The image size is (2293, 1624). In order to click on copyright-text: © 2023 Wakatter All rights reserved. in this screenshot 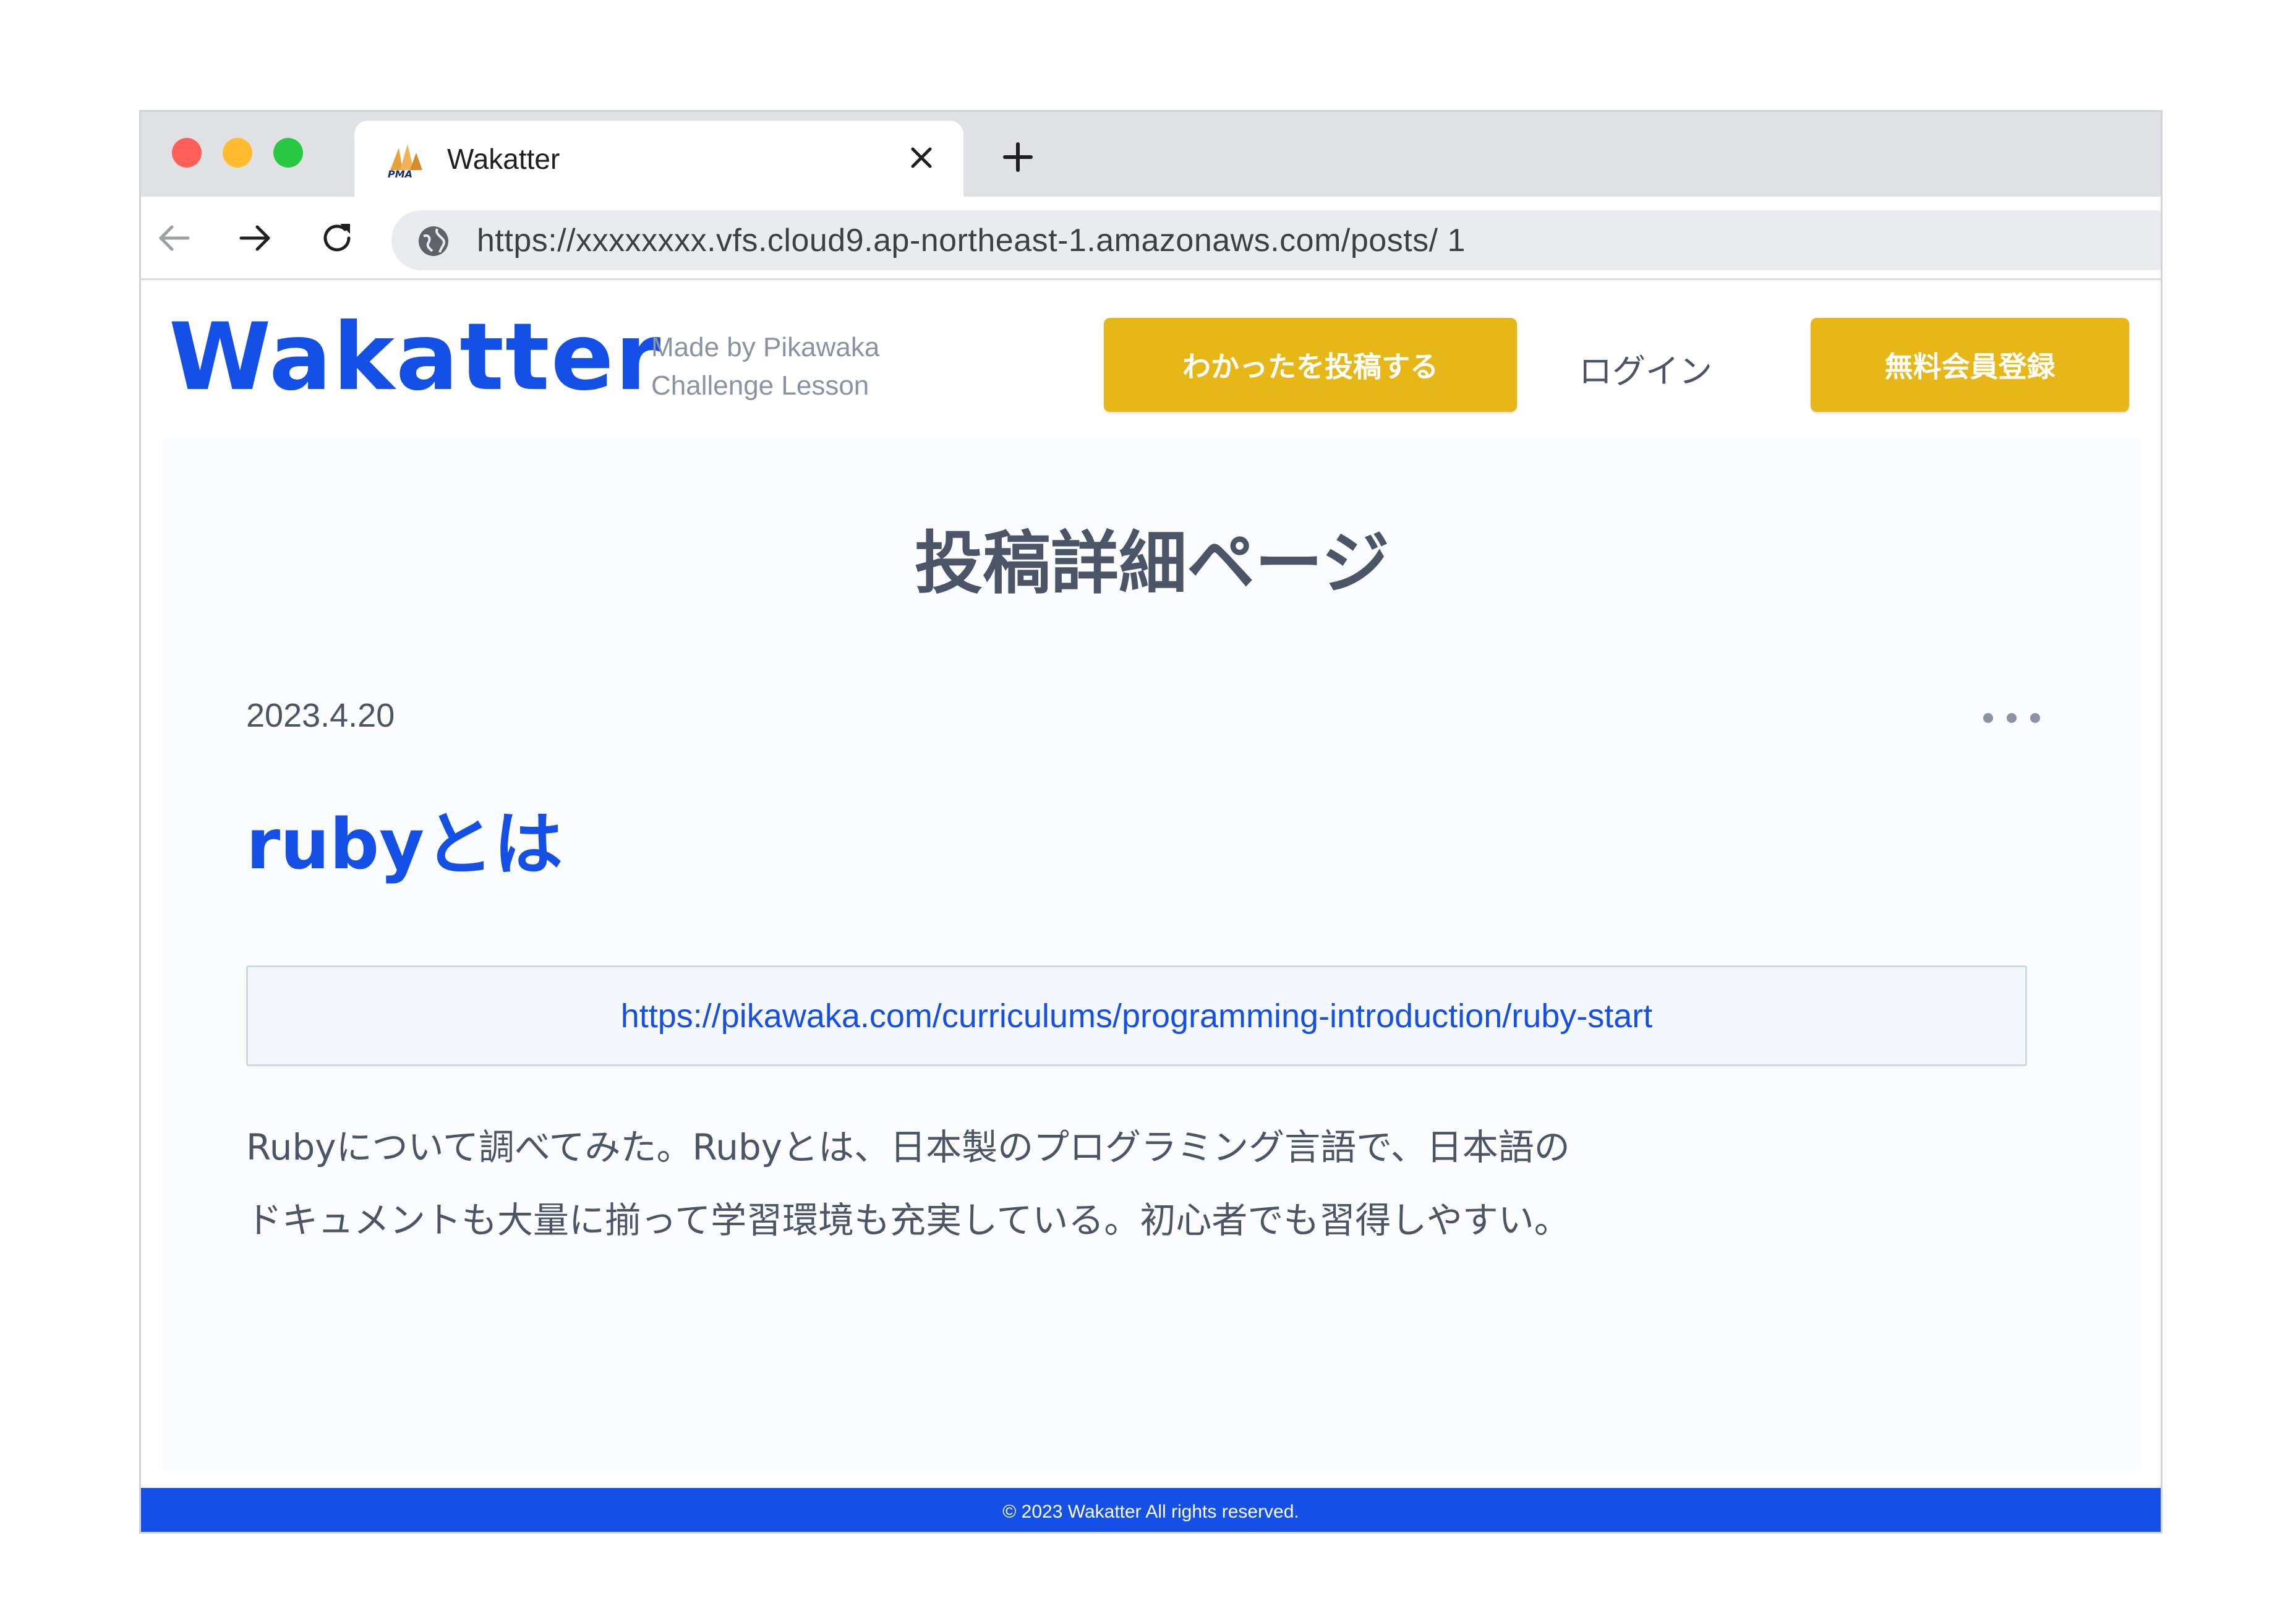, I will do `click(1150, 1511)`.